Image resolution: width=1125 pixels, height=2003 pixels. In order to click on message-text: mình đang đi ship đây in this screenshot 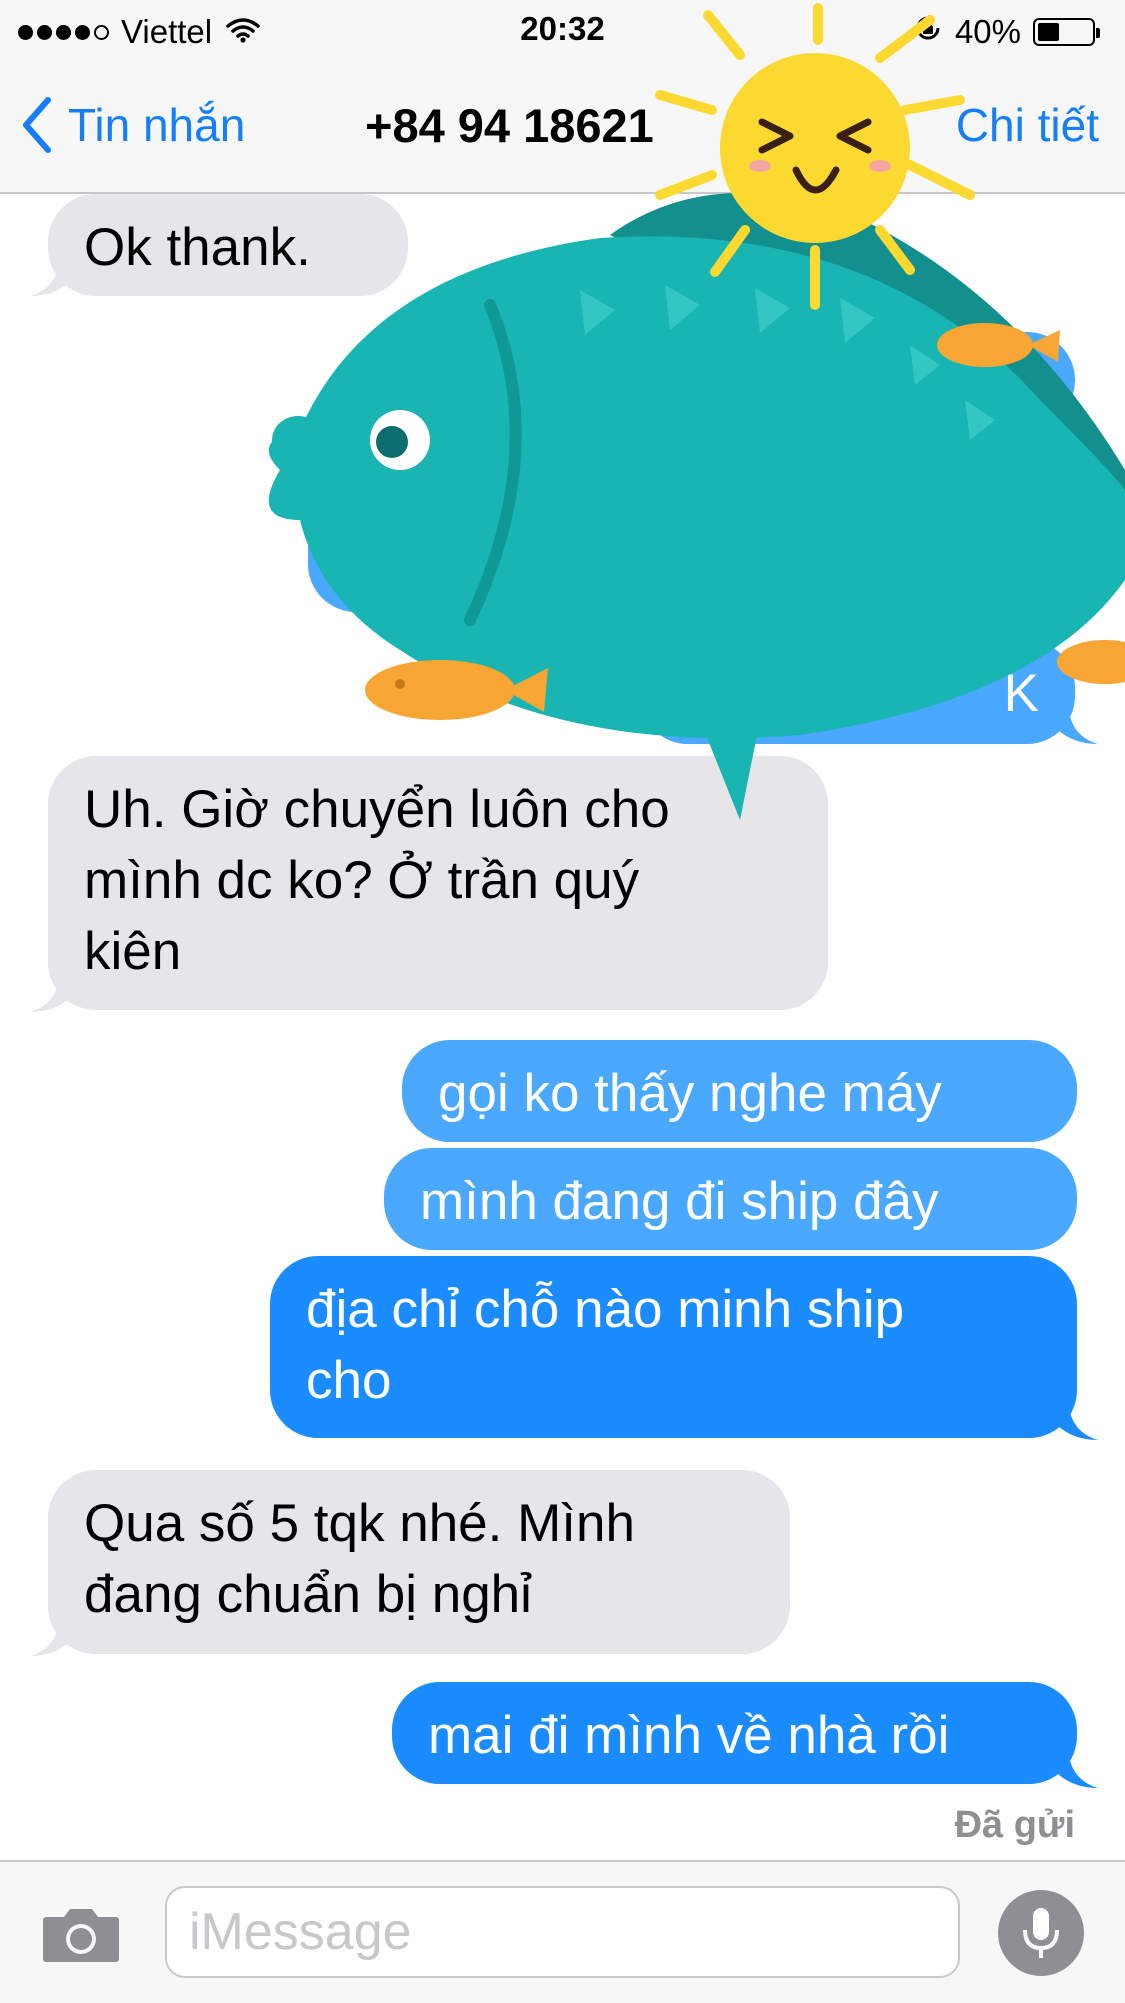, I will do `click(679, 1201)`.